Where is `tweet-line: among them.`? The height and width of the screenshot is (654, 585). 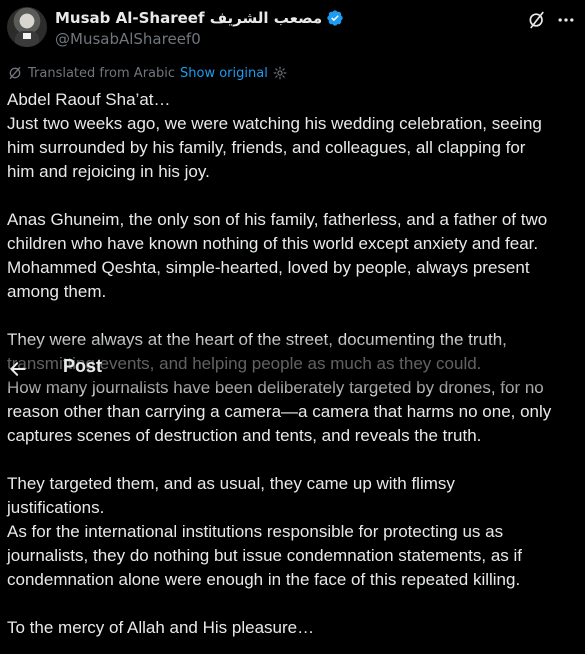
tweet-line: among them. is located at coordinates (57, 291).